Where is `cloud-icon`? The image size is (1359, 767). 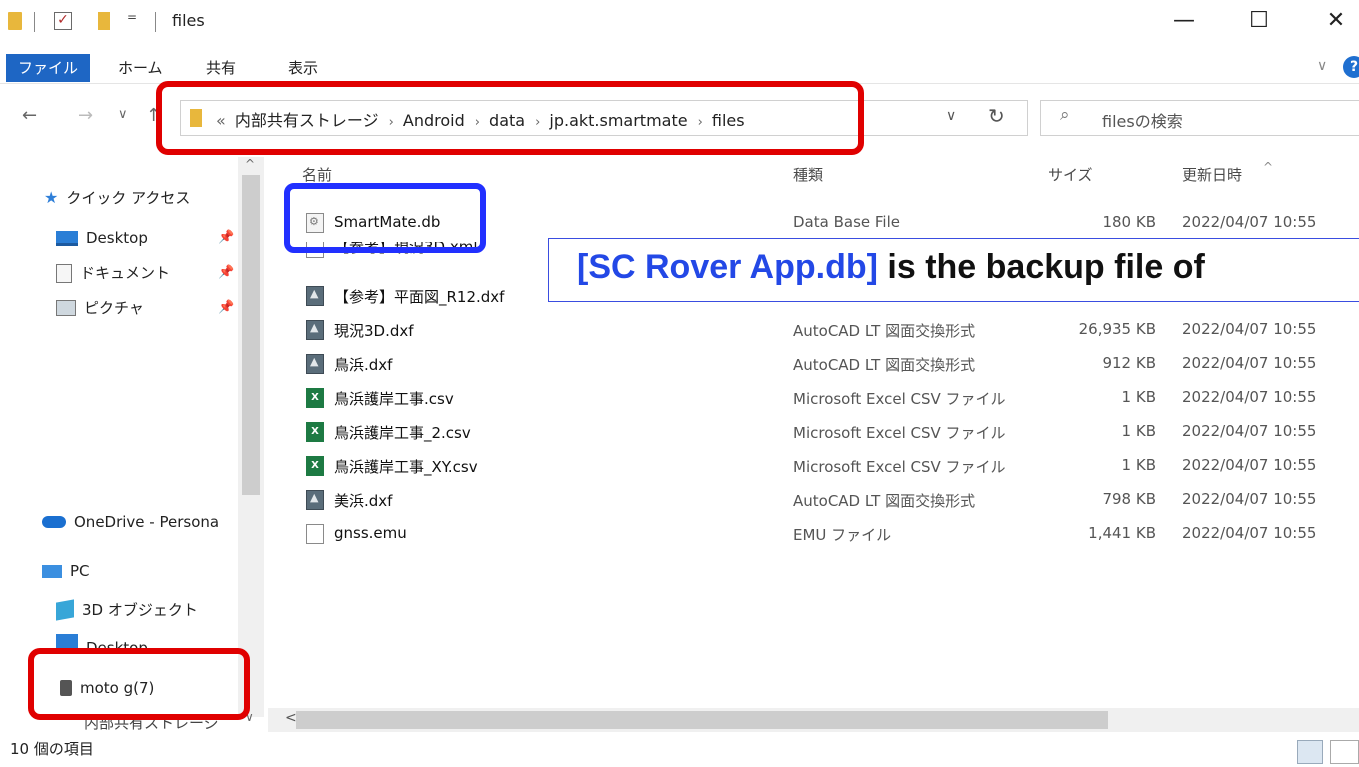 cloud-icon is located at coordinates (54, 522).